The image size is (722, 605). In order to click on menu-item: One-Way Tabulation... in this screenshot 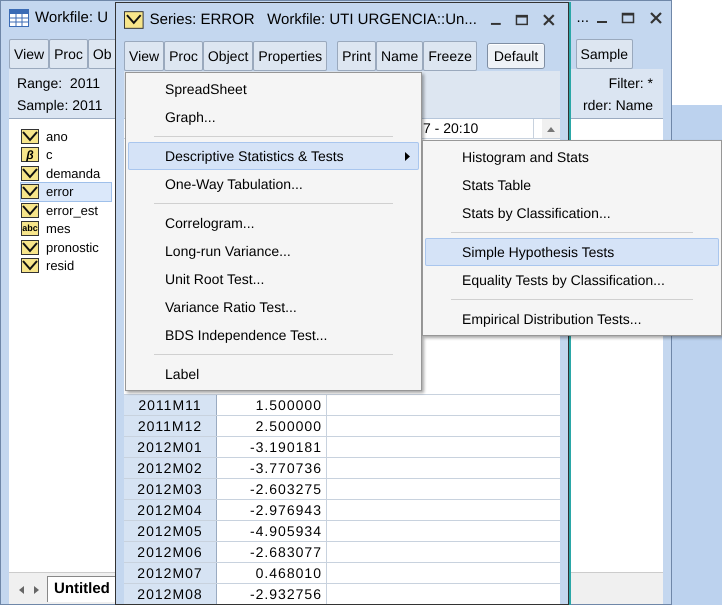, I will do `click(273, 184)`.